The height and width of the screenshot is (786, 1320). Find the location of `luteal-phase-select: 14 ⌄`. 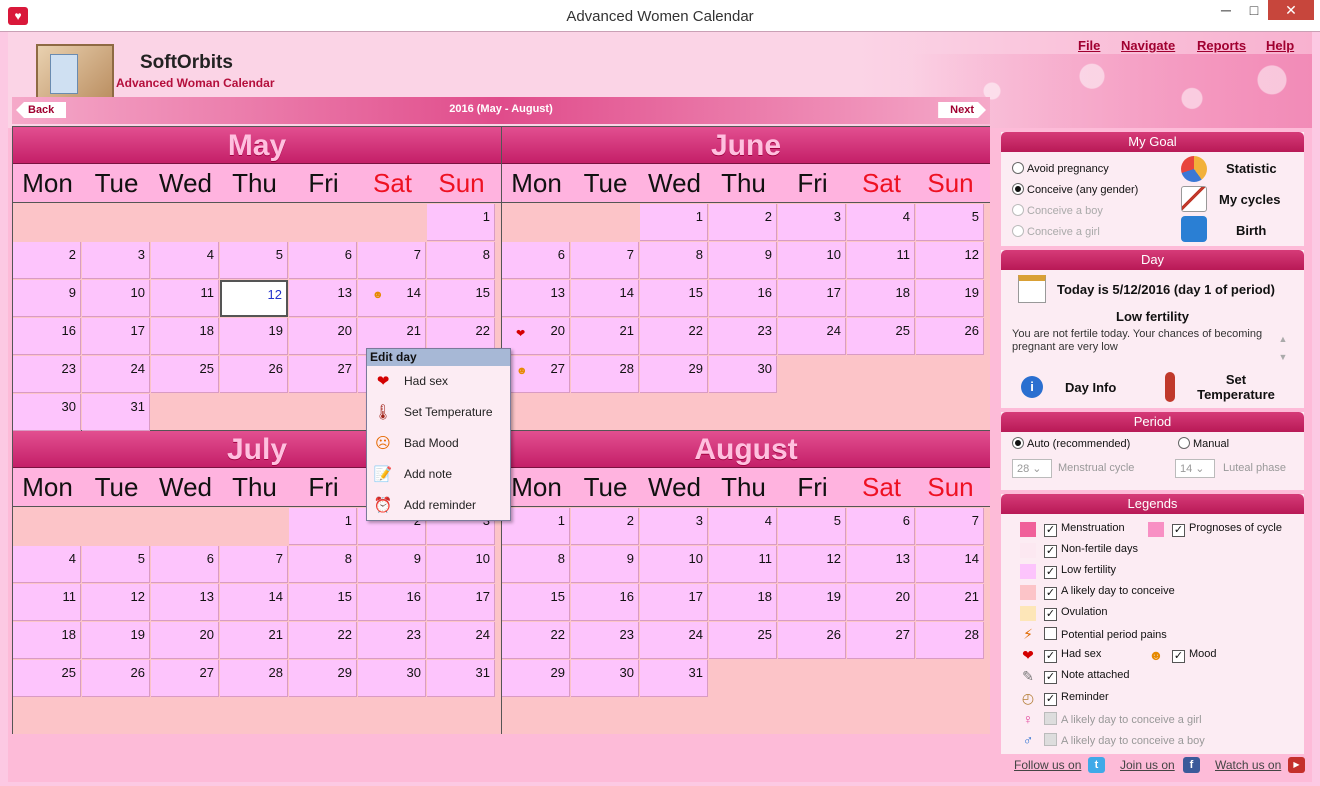

luteal-phase-select: 14 ⌄ is located at coordinates (1195, 468).